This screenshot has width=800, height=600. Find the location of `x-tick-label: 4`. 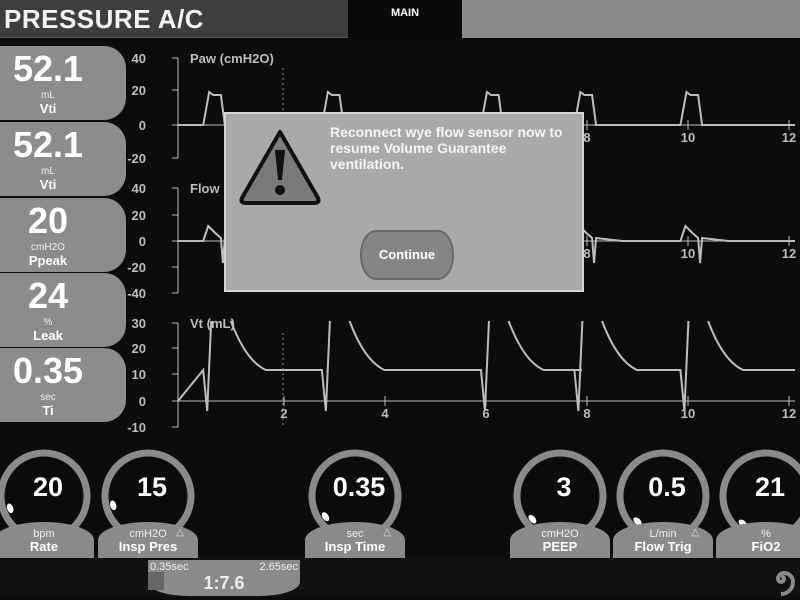

x-tick-label: 4 is located at coordinates (385, 413).